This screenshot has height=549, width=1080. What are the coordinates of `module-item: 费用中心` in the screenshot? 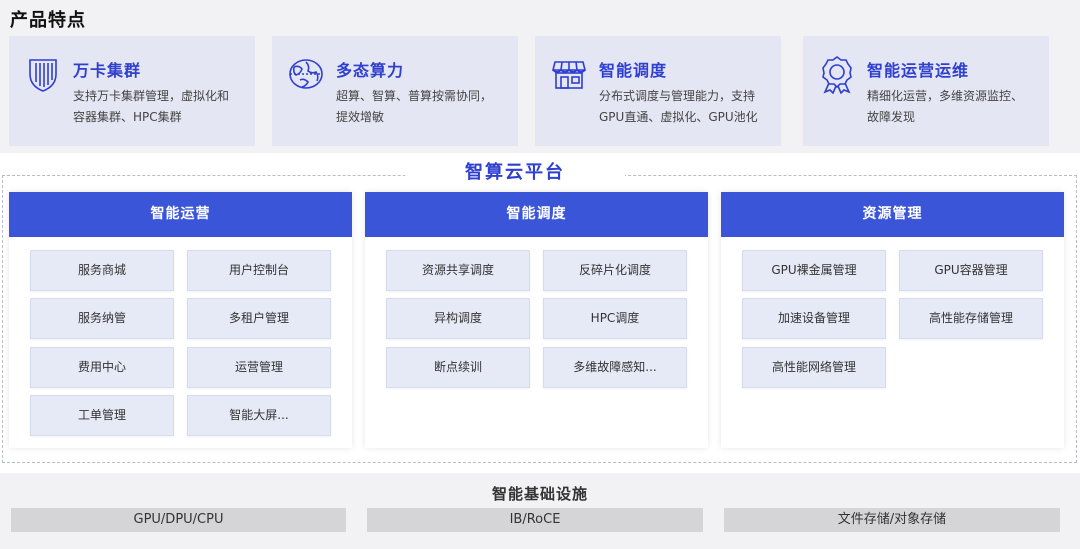 It's located at (102, 367).